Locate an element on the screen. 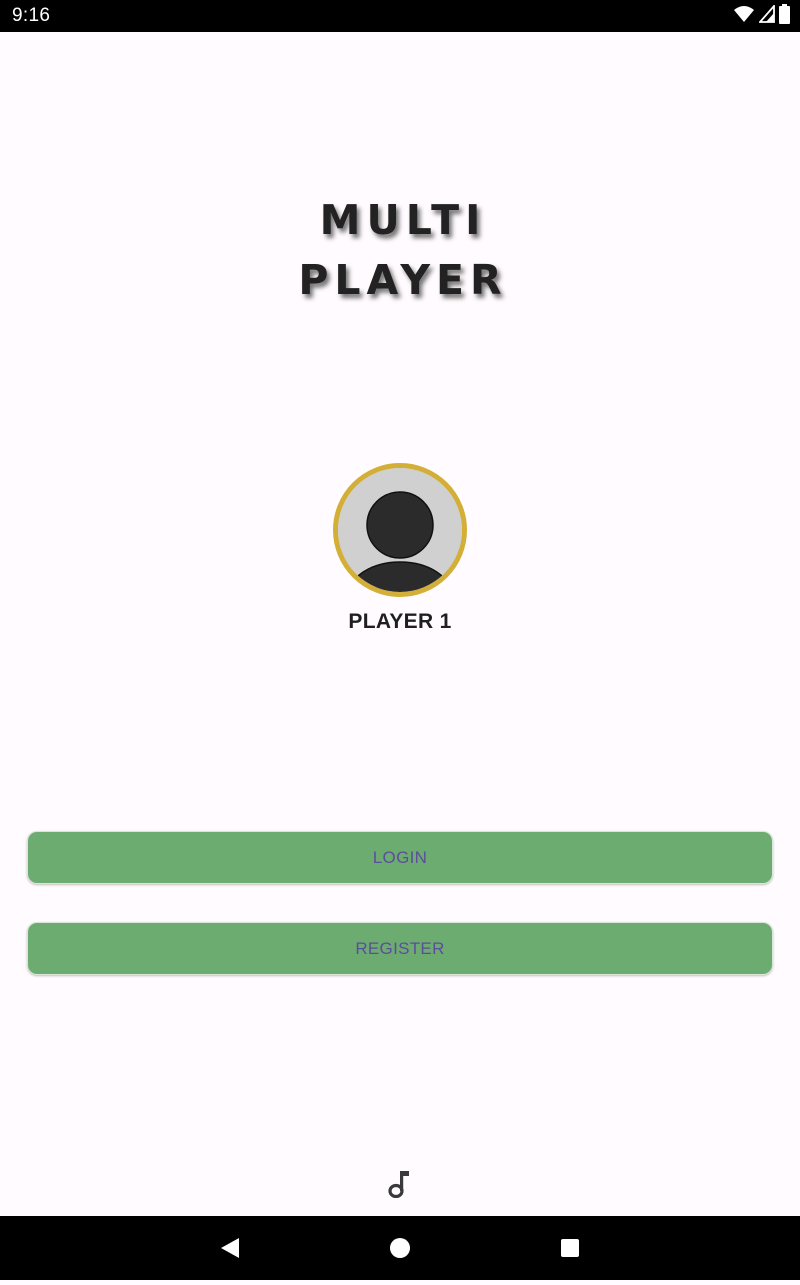  wifi-icon is located at coordinates (744, 16).